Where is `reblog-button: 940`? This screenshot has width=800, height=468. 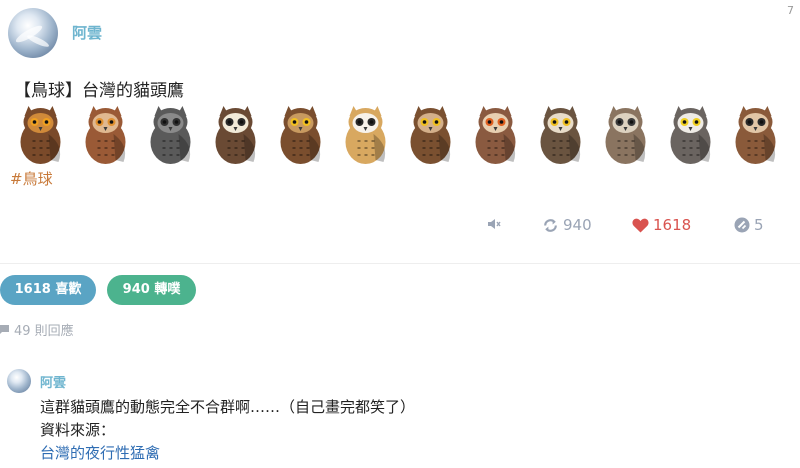 reblog-button: 940 is located at coordinates (567, 225).